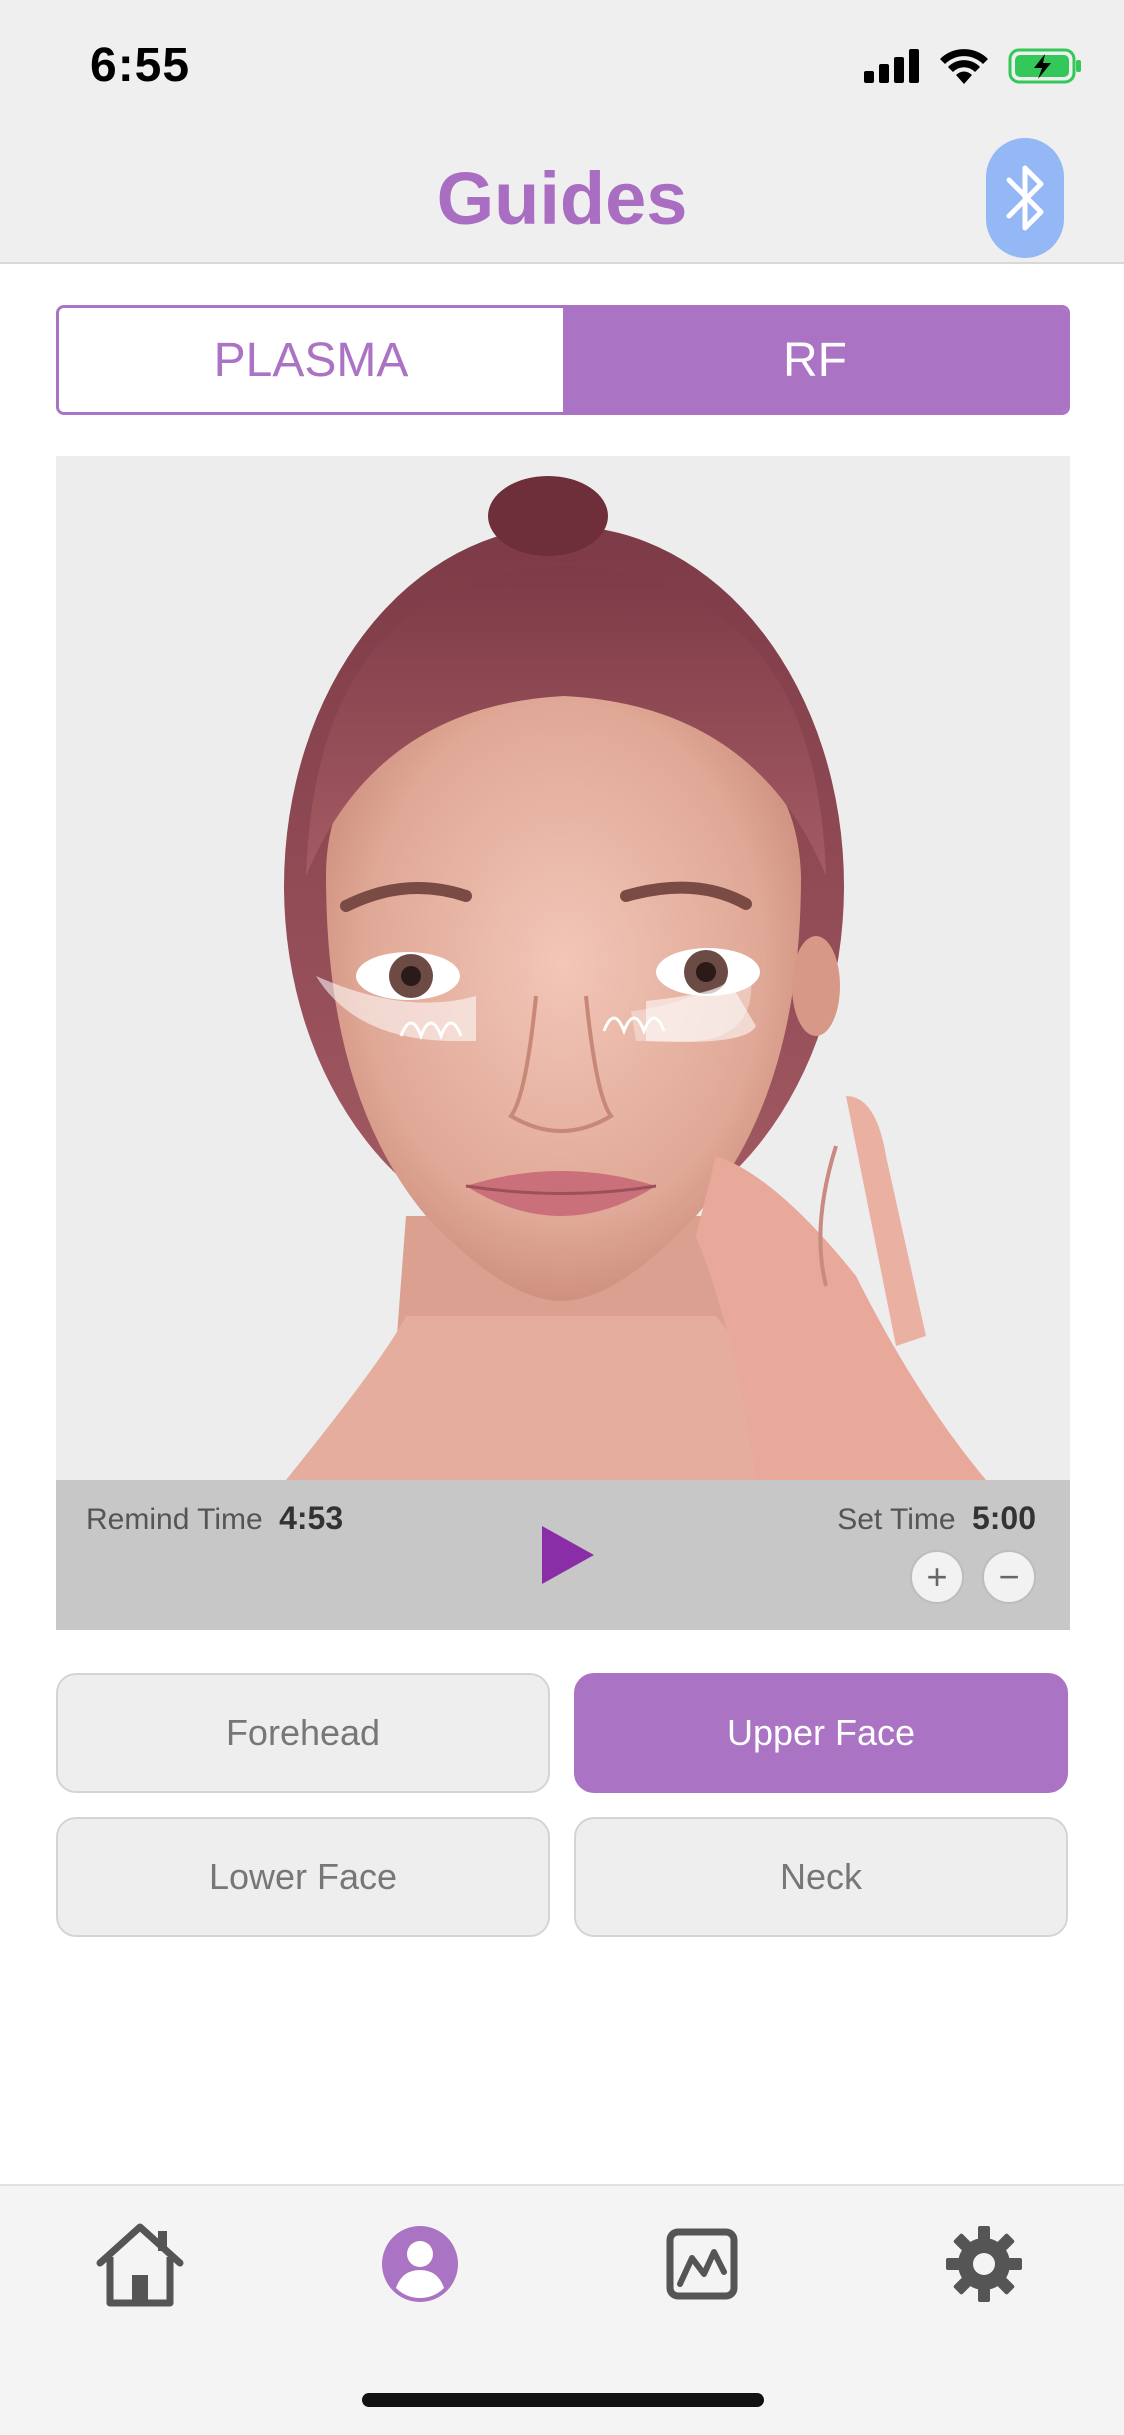 This screenshot has height=2435, width=1124. I want to click on profile-icon, so click(420, 2264).